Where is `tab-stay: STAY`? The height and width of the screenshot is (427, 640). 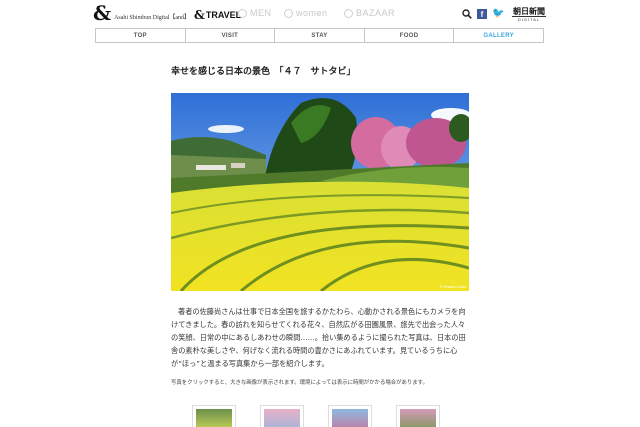 tab-stay: STAY is located at coordinates (320, 35).